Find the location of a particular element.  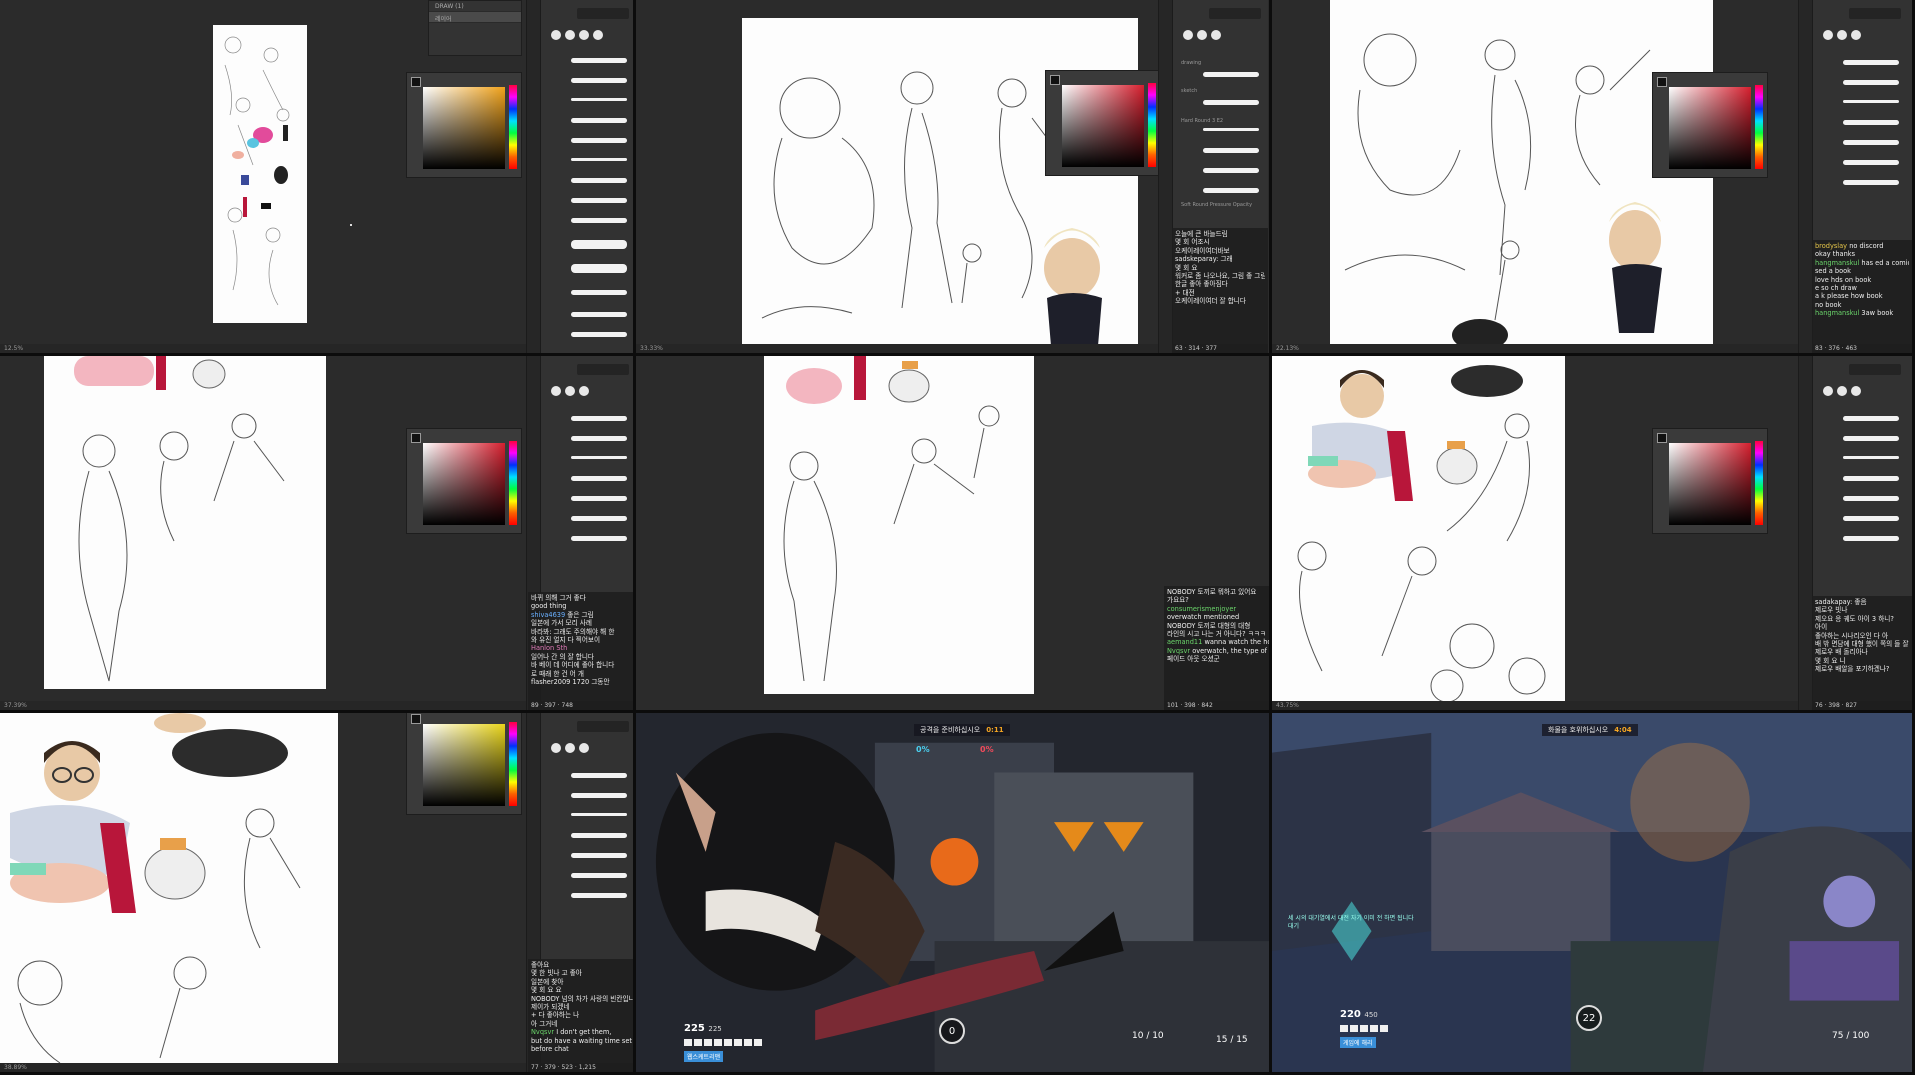

chat-stats-bar: 77 · 379 · 523 · 1,215 is located at coordinates (580, 1067).